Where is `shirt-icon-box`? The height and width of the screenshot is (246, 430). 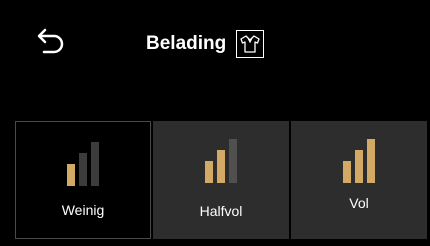 shirt-icon-box is located at coordinates (250, 44).